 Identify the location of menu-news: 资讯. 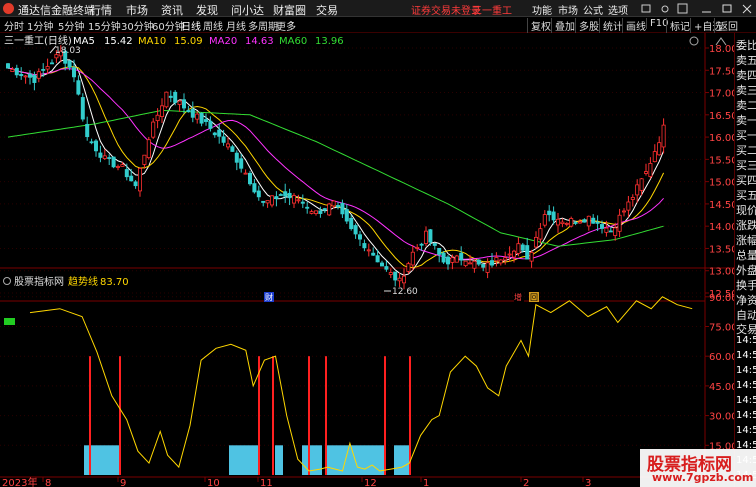
(172, 10).